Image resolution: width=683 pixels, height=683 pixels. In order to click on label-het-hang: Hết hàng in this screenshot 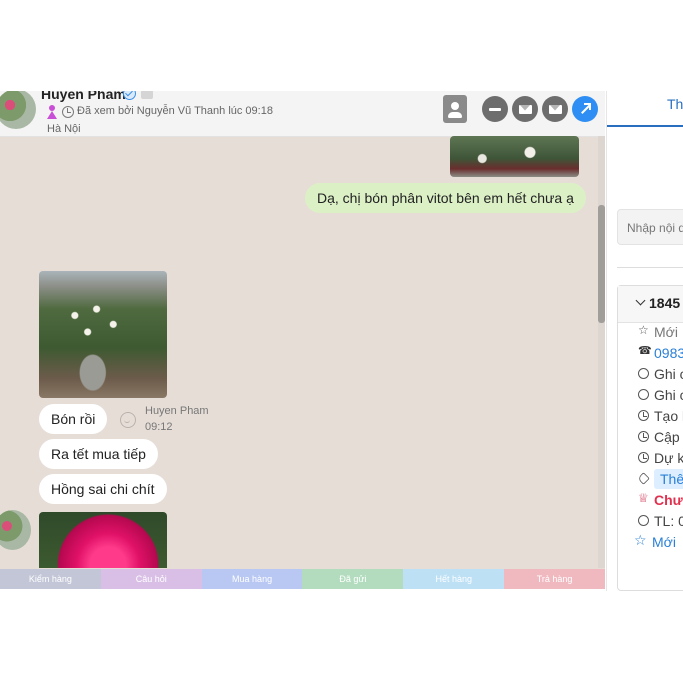, I will do `click(454, 579)`.